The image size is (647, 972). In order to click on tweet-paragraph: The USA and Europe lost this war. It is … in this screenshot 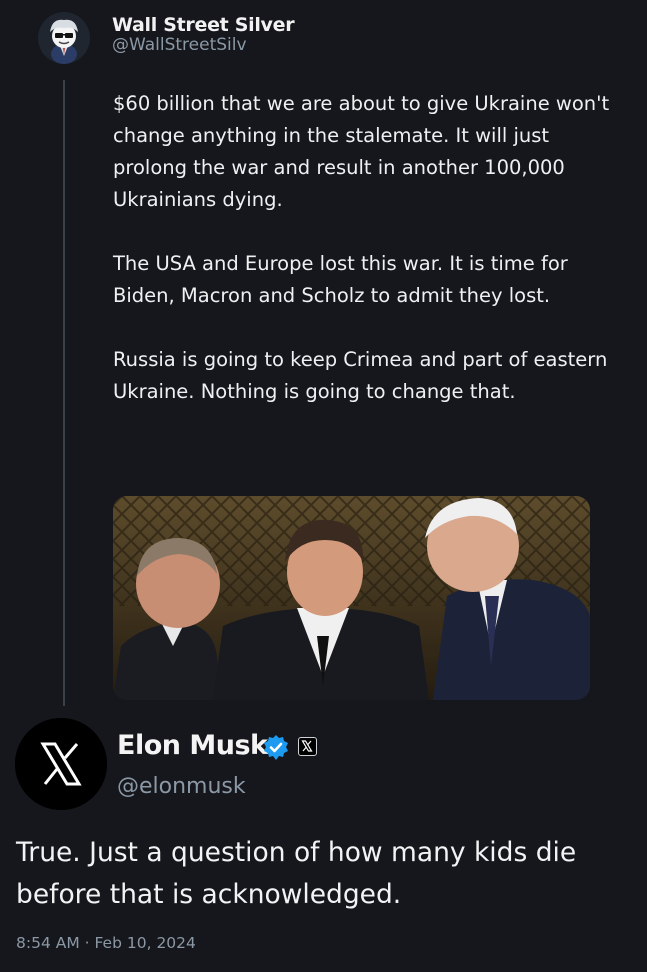, I will do `click(340, 279)`.